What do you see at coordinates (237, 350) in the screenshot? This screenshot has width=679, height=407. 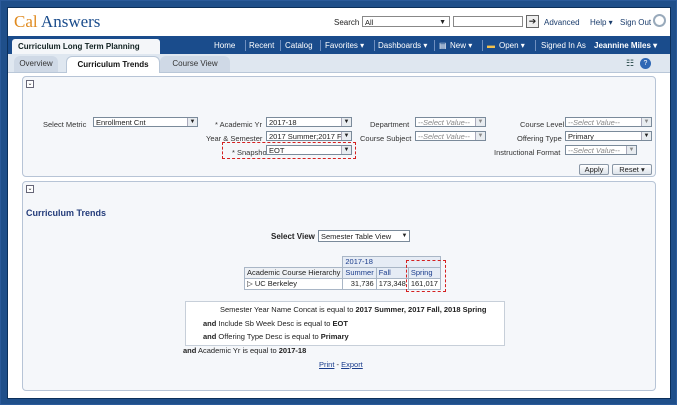 I see `filter-text: Academic Yr is equal to` at bounding box center [237, 350].